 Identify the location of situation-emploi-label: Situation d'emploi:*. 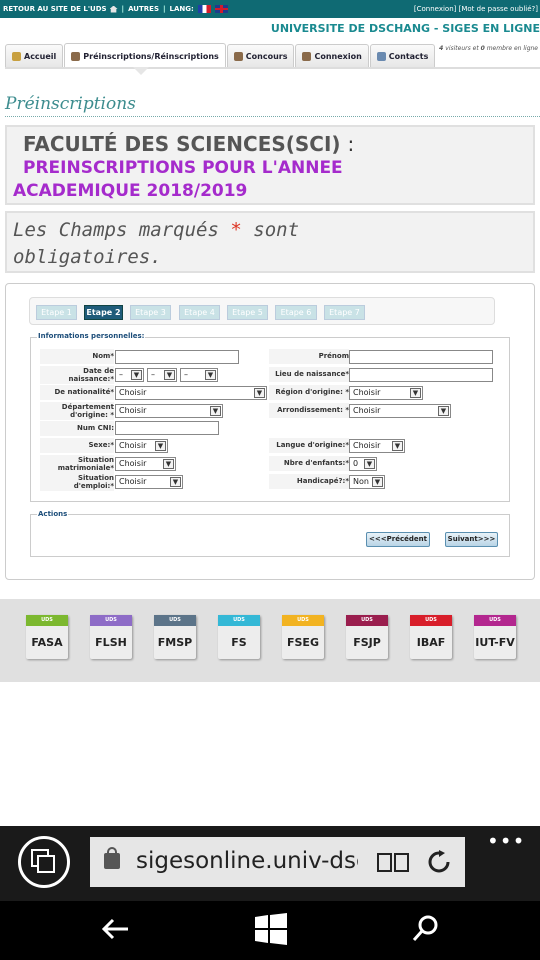
(77, 482).